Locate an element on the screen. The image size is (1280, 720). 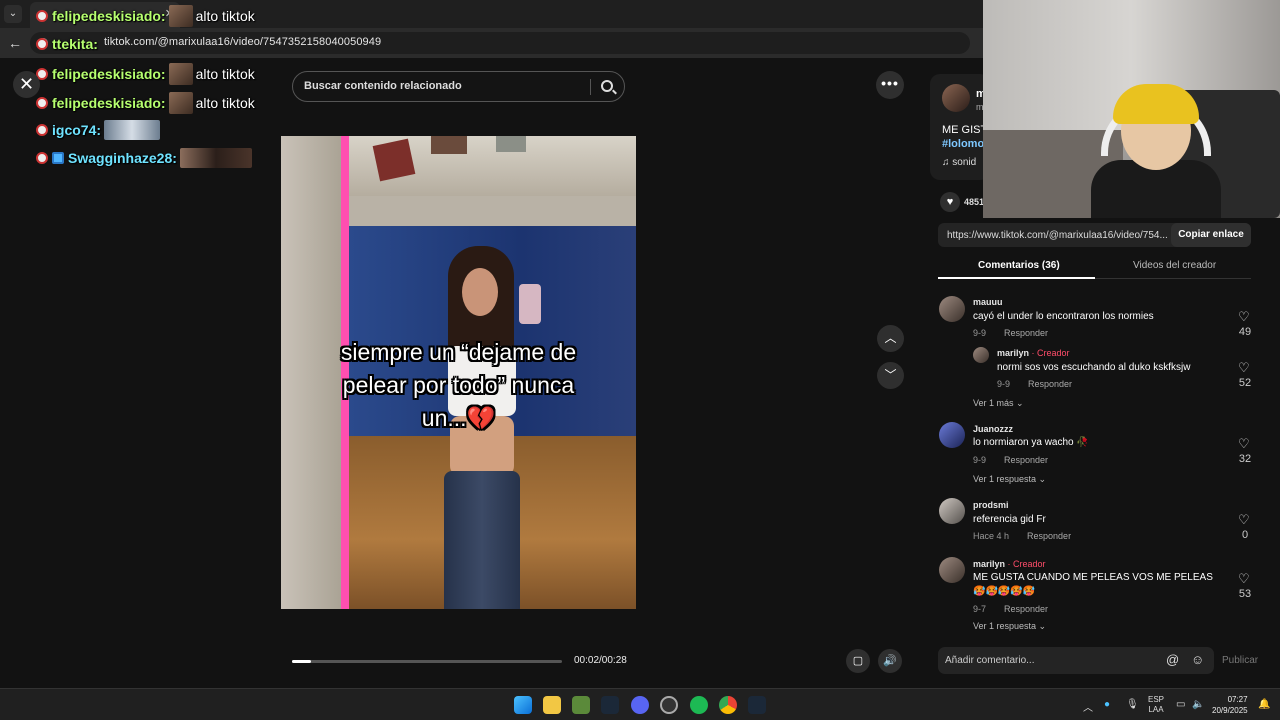
tab-comments: Comentarios (36) is located at coordinates (1019, 265).